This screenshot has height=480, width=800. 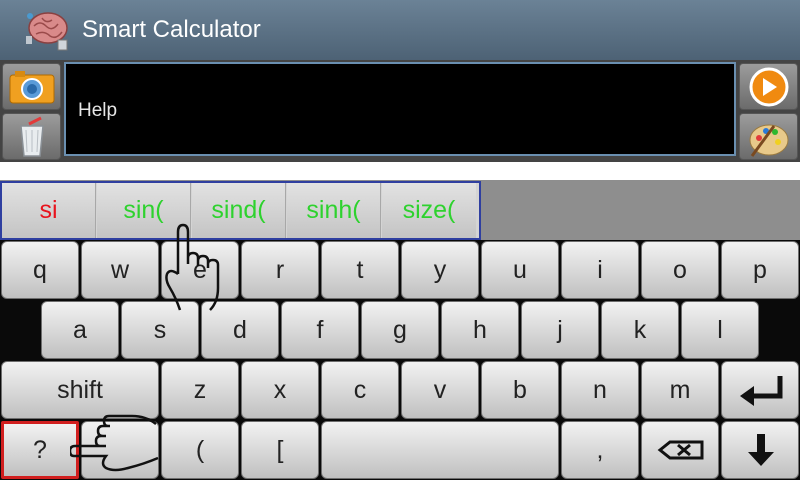 What do you see at coordinates (40, 450) in the screenshot?
I see `key-question: ?` at bounding box center [40, 450].